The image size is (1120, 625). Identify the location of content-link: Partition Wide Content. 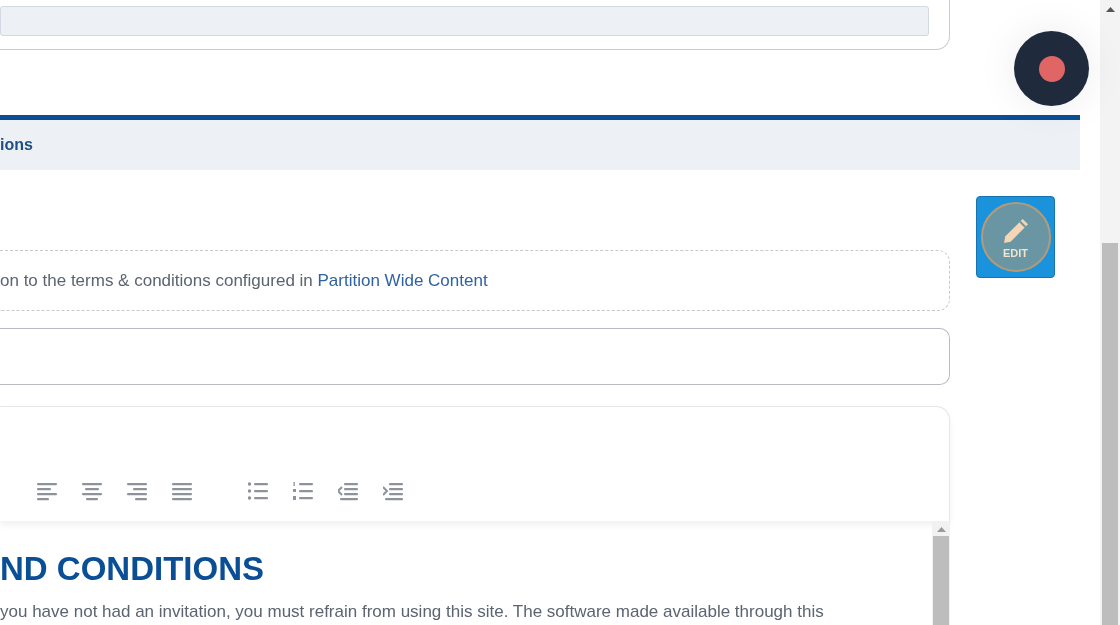
(402, 280).